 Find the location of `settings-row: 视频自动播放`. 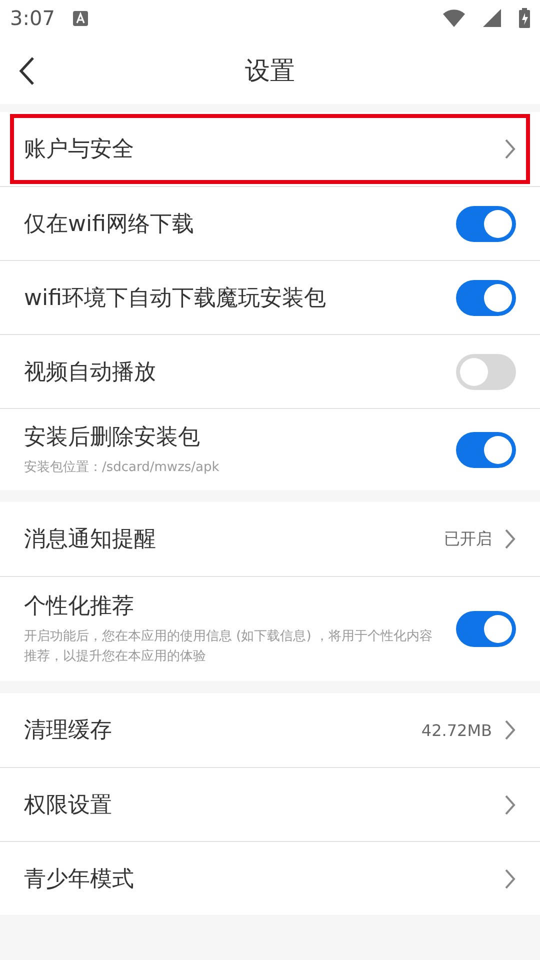

settings-row: 视频自动播放 is located at coordinates (270, 371).